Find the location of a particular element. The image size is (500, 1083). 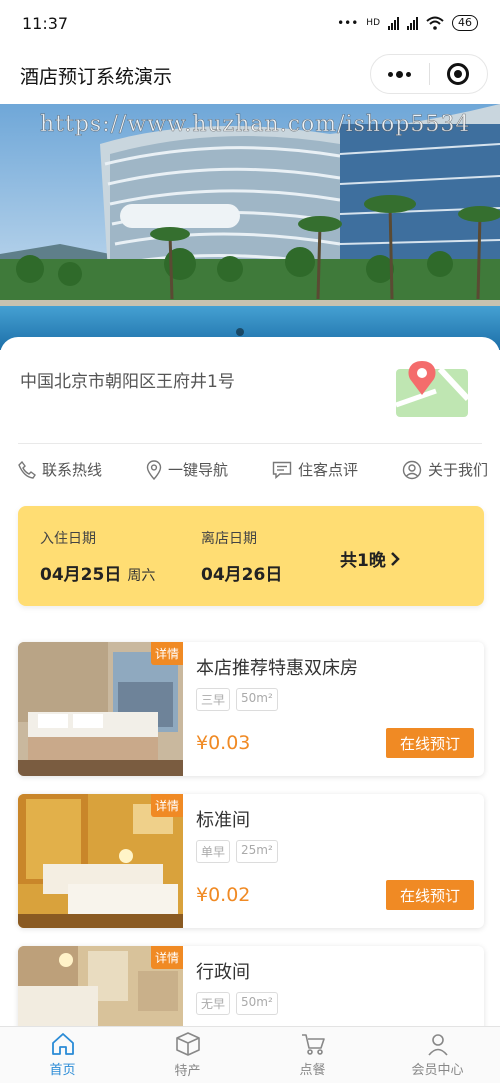

action-about-label: 关于我们 is located at coordinates (457, 470).